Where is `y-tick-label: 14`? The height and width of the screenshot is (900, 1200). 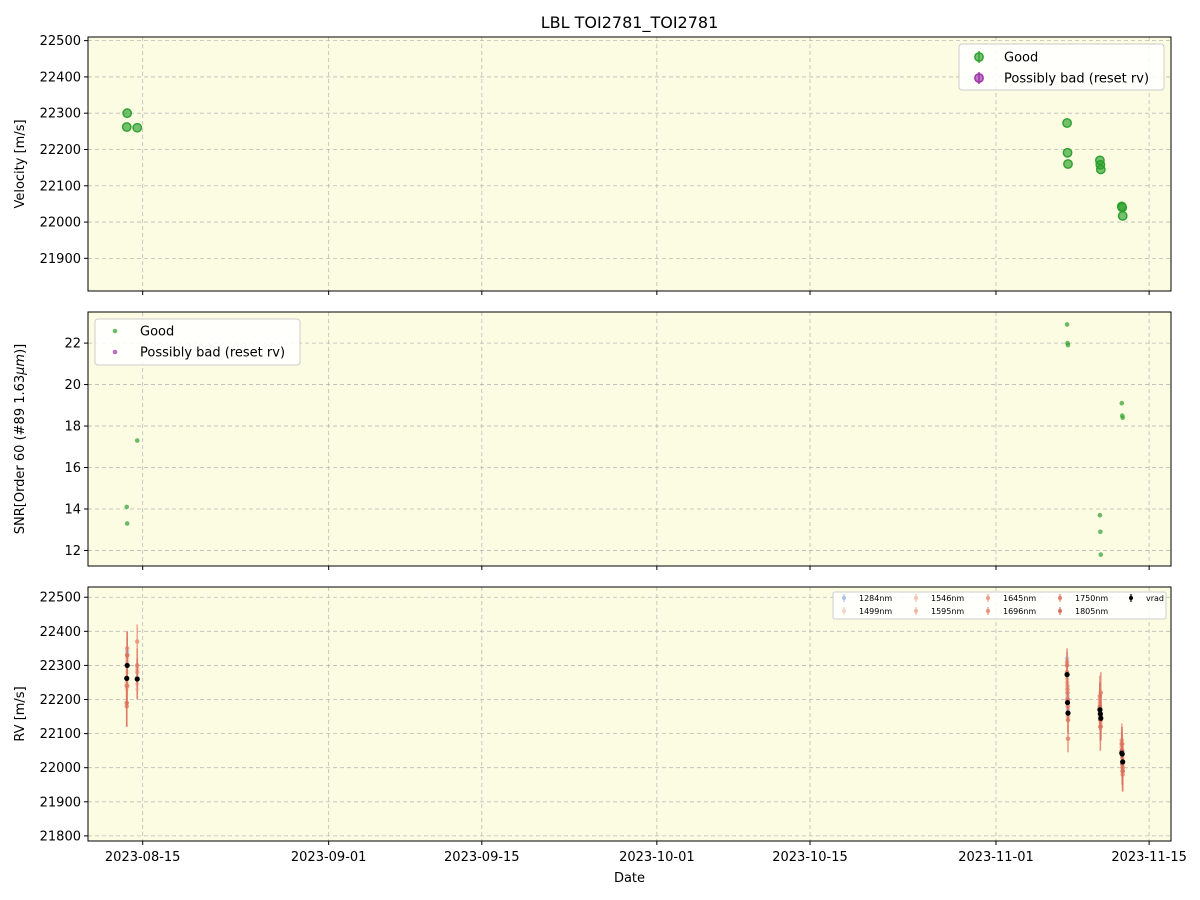 y-tick-label: 14 is located at coordinates (72, 509).